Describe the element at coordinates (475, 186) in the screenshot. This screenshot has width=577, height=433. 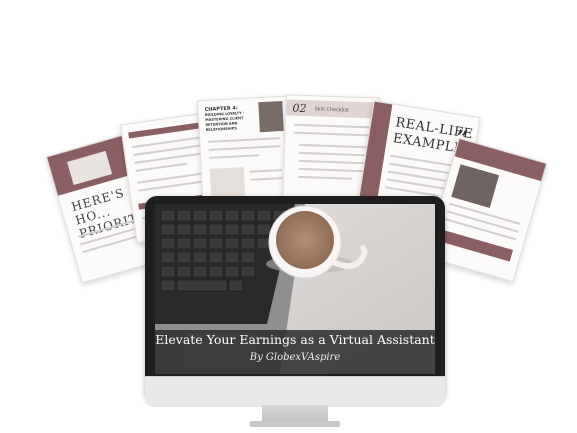
I see `tablet-photo` at that location.